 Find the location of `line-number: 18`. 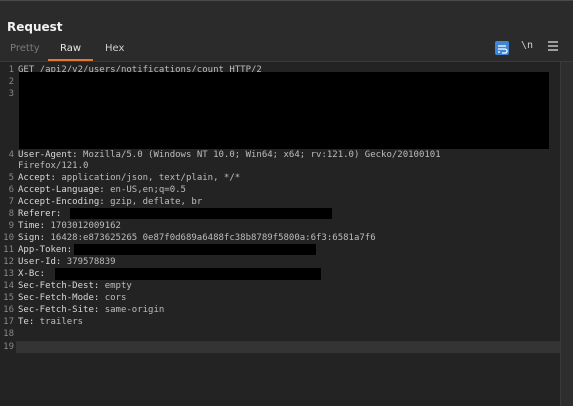

line-number: 18 is located at coordinates (8, 334).